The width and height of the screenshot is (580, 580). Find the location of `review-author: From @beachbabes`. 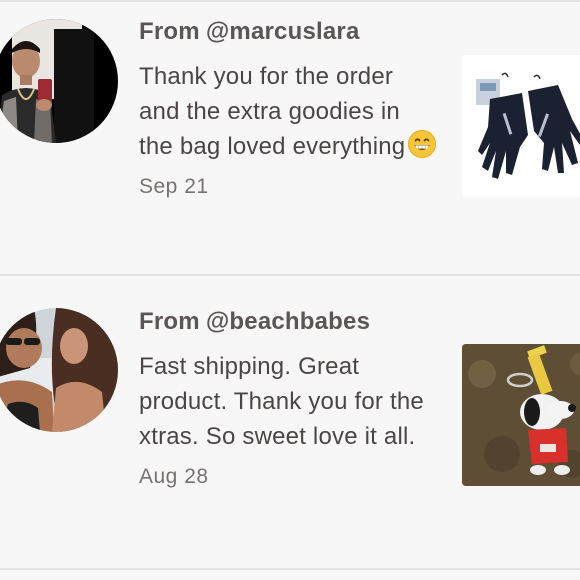

review-author: From @beachbabes is located at coordinates (289, 322).